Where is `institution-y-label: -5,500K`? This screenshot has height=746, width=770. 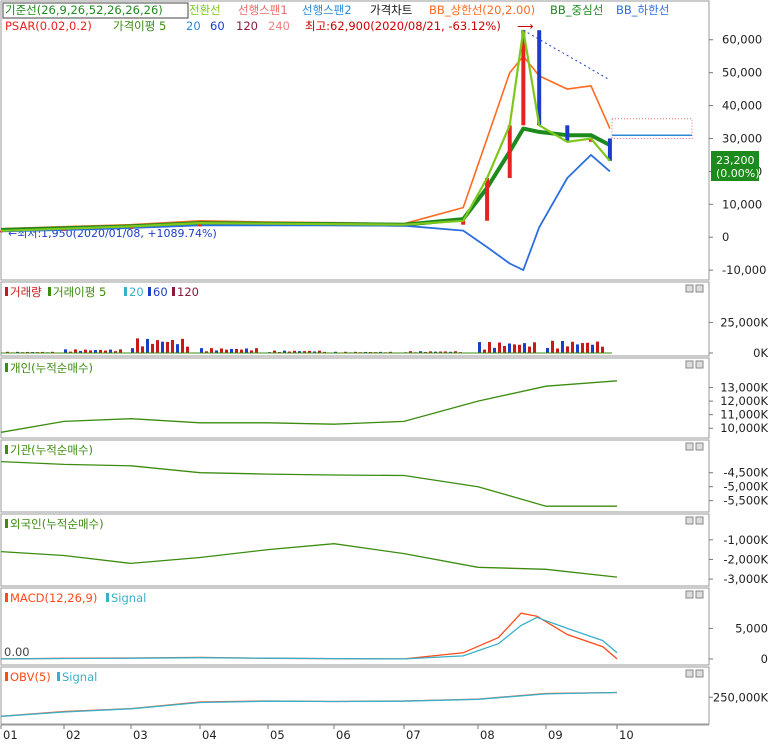
institution-y-label: -5,500K is located at coordinates (745, 501).